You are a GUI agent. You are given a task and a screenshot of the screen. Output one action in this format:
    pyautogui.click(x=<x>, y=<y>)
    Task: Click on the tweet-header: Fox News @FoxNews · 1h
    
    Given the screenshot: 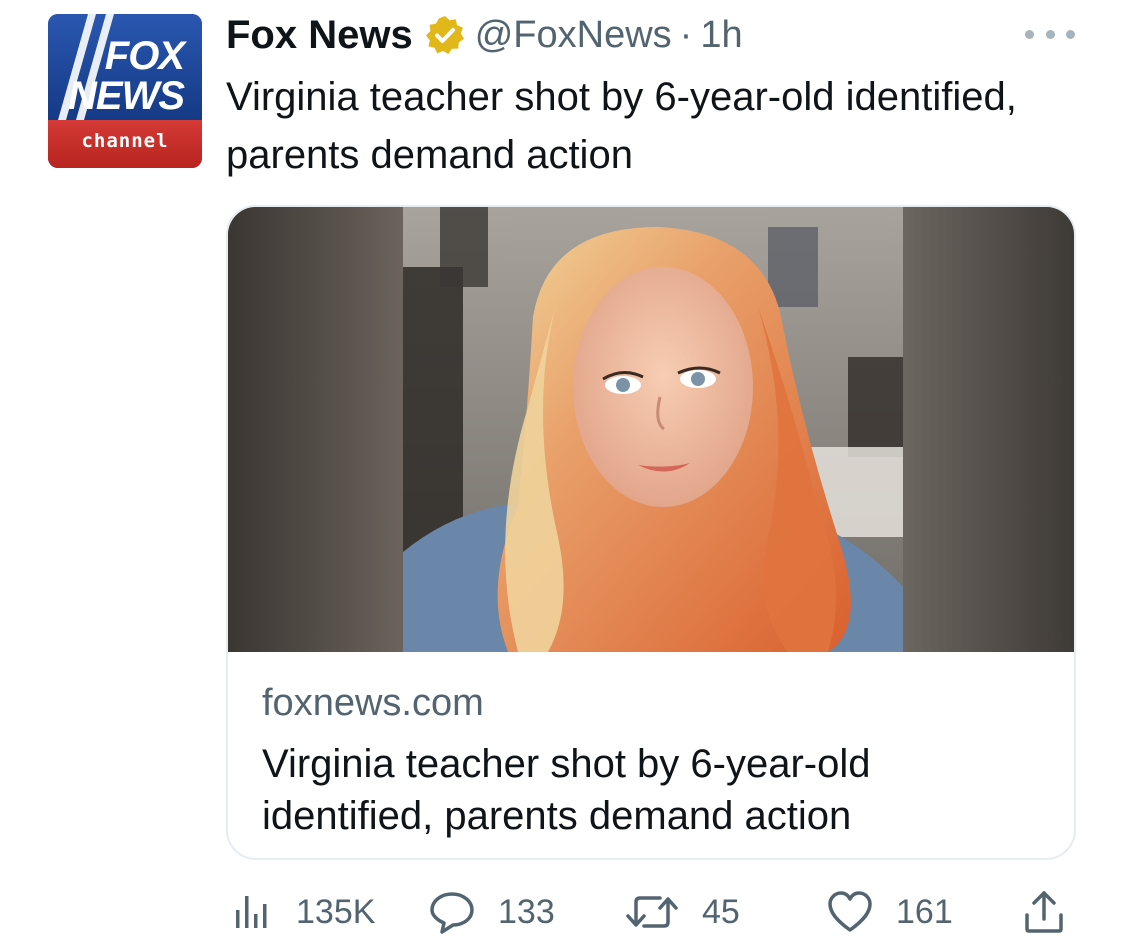 What is the action you would take?
    pyautogui.click(x=484, y=35)
    